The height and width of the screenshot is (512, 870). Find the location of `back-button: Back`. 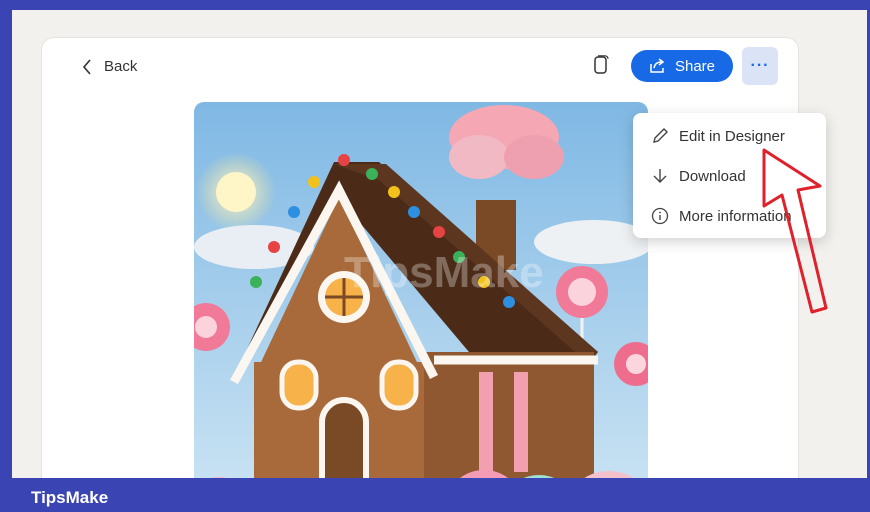

back-button: Back is located at coordinates (109, 66).